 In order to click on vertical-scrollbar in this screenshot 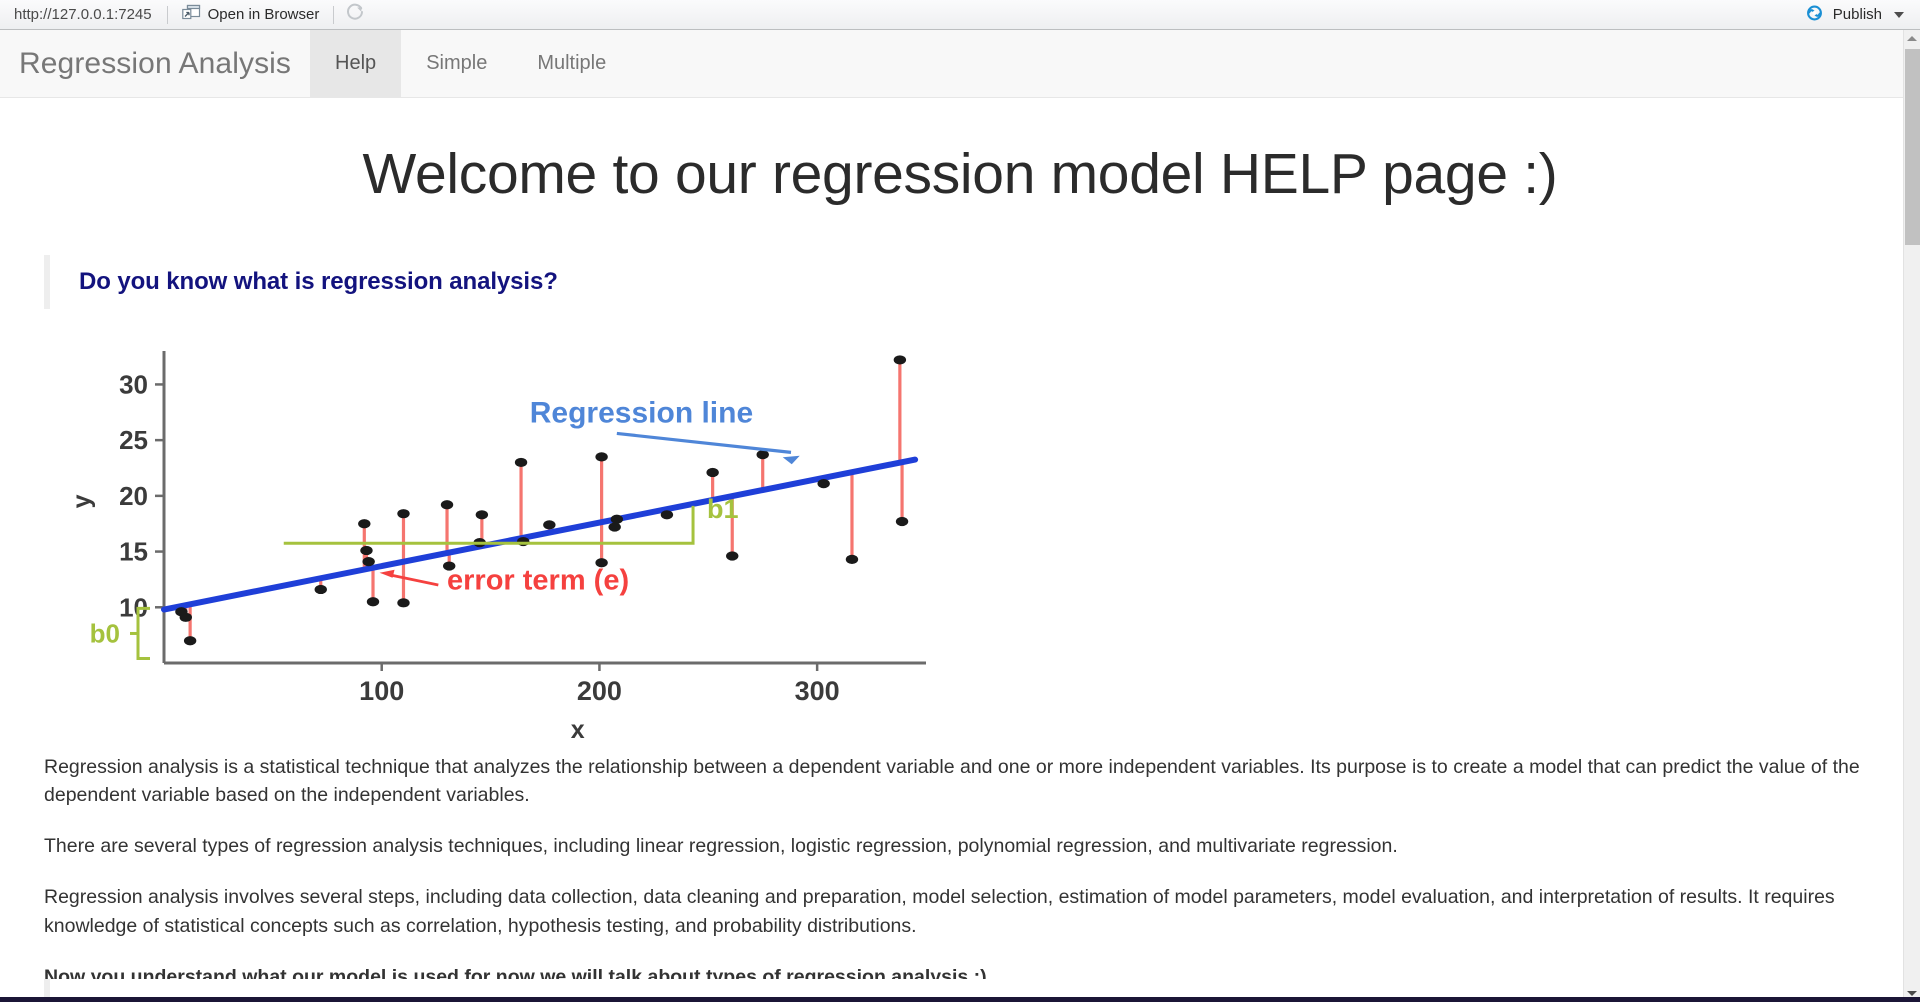, I will do `click(1911, 516)`.